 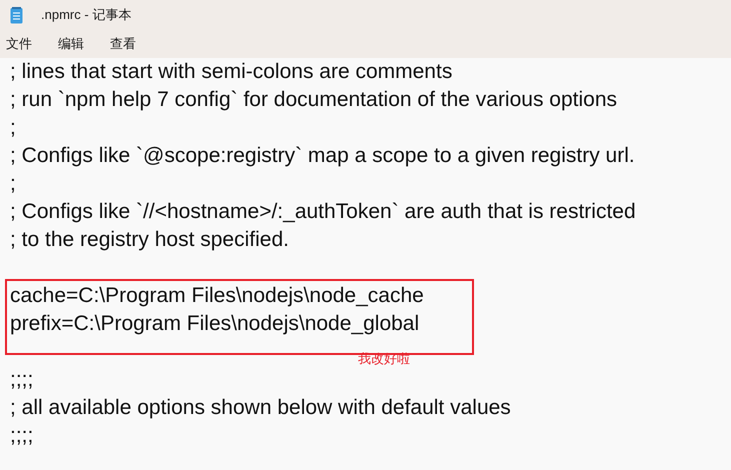 What do you see at coordinates (150, 240) in the screenshot?
I see `text-line: ; to the registry host specified.` at bounding box center [150, 240].